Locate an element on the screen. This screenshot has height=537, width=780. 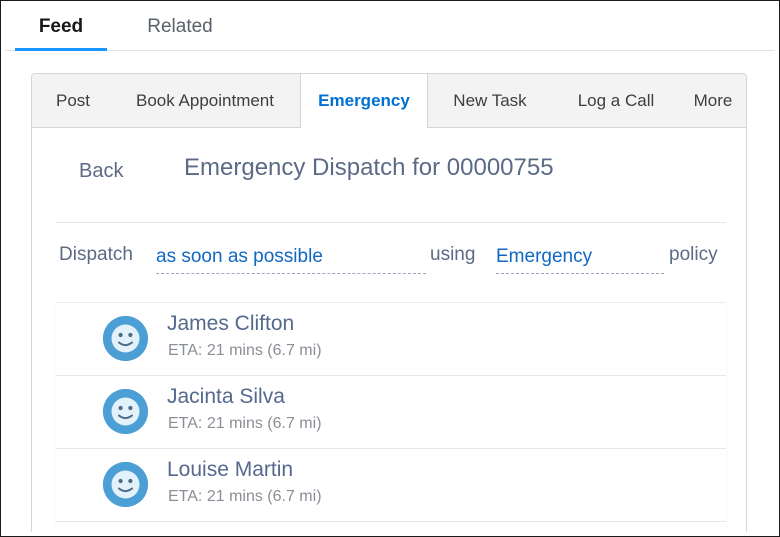
panel-header: Back Emergency Dispatch for 00000755 is located at coordinates (389, 175).